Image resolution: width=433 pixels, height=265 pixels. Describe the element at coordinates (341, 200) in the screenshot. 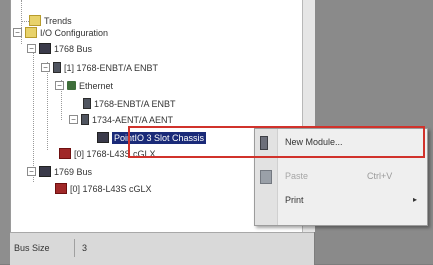

I see `menu-item-print: Print ▸` at that location.